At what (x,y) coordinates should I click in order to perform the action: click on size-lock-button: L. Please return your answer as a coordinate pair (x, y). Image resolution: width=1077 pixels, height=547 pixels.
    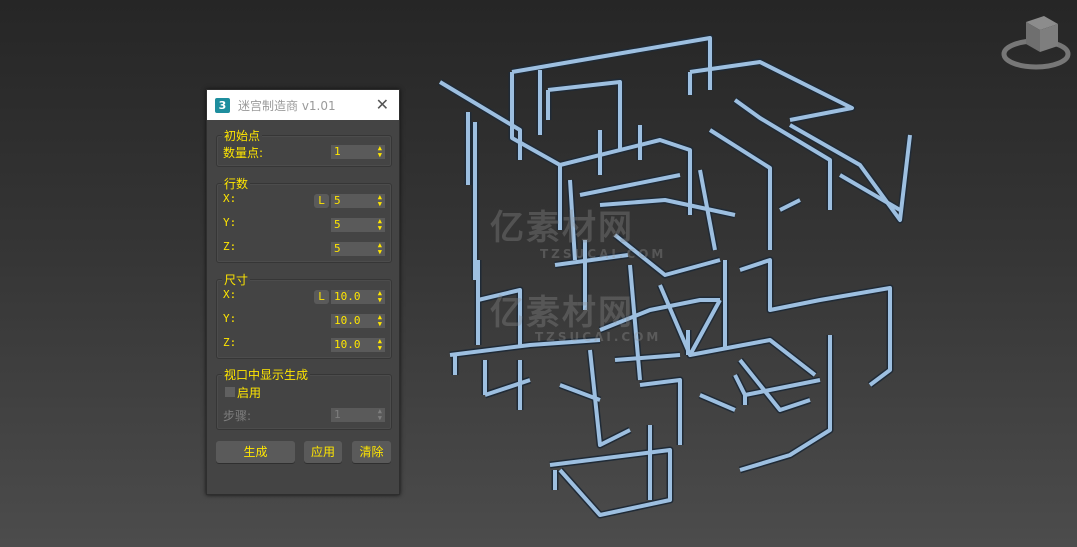
    Looking at the image, I should click on (321, 297).